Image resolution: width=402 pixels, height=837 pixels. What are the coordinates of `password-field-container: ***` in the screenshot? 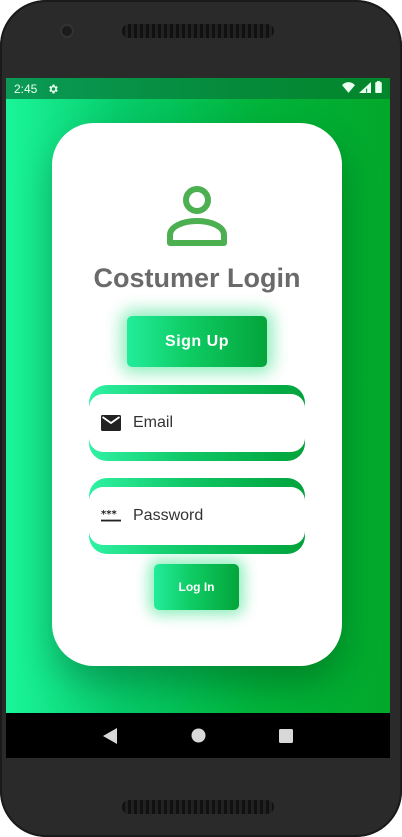 It's located at (197, 516).